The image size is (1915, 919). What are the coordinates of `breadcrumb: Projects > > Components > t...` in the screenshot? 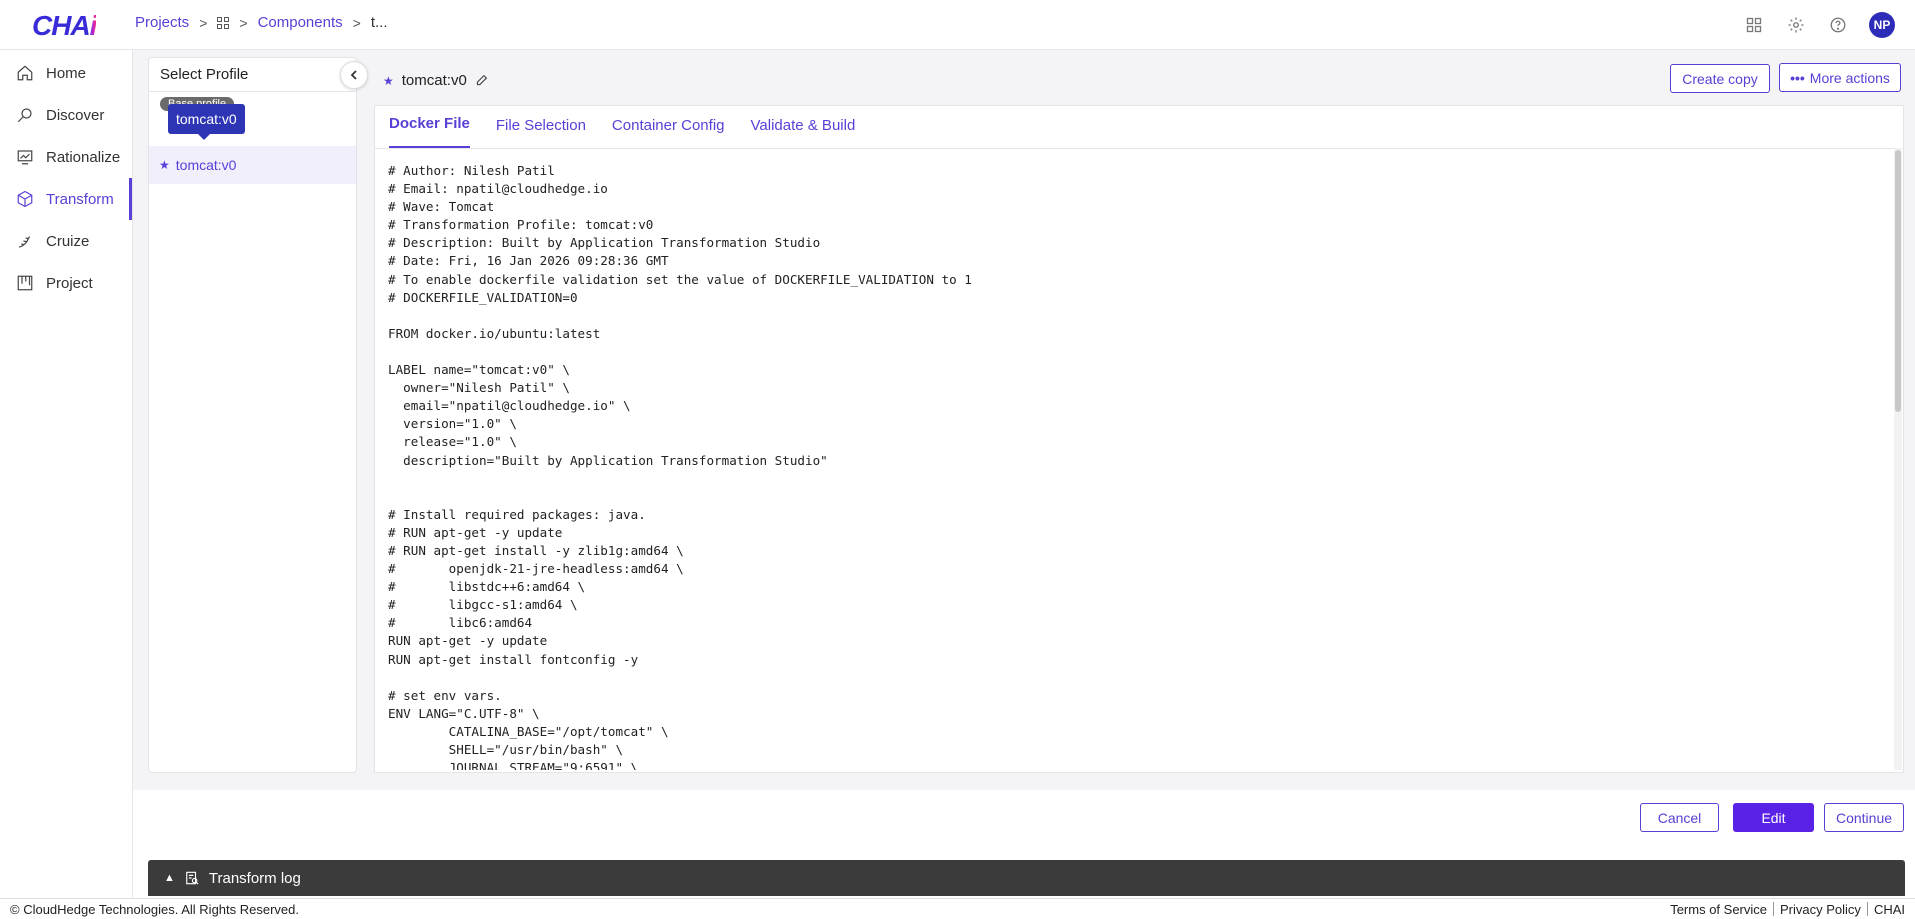 It's located at (261, 22).